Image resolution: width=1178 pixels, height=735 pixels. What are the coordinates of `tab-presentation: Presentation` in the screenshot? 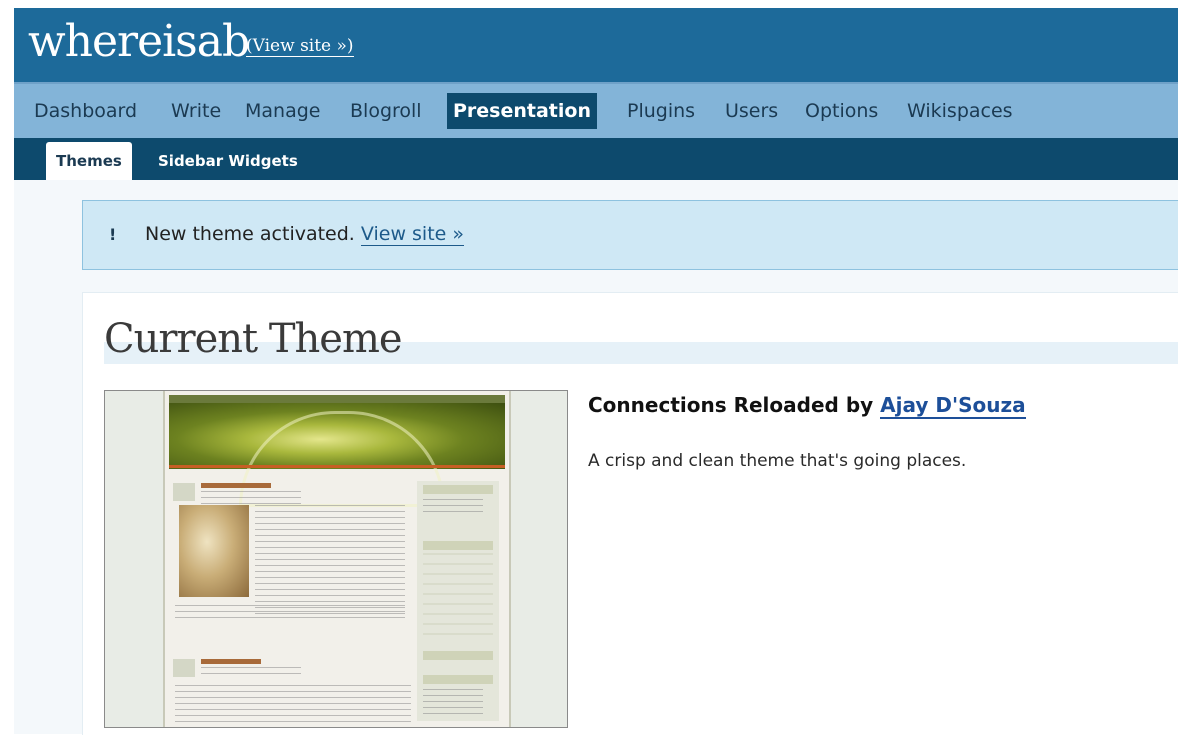 It's located at (522, 111).